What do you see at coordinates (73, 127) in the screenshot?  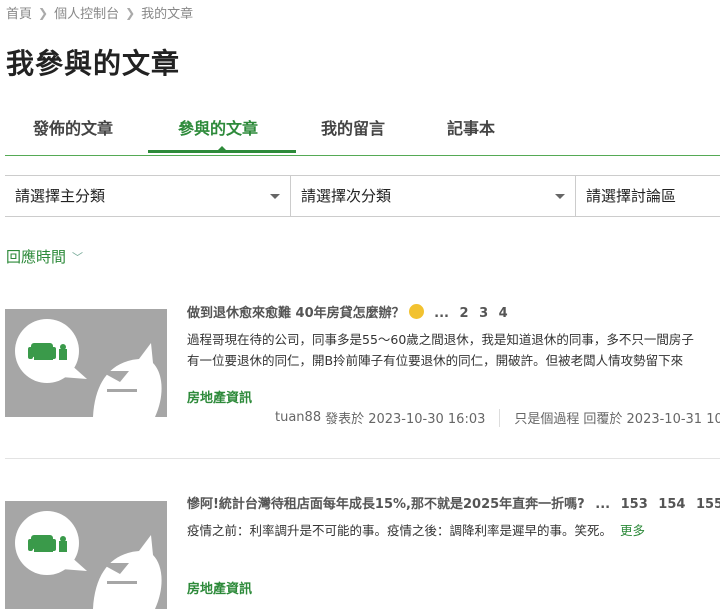 I see `tab-published: 發佈的文章` at bounding box center [73, 127].